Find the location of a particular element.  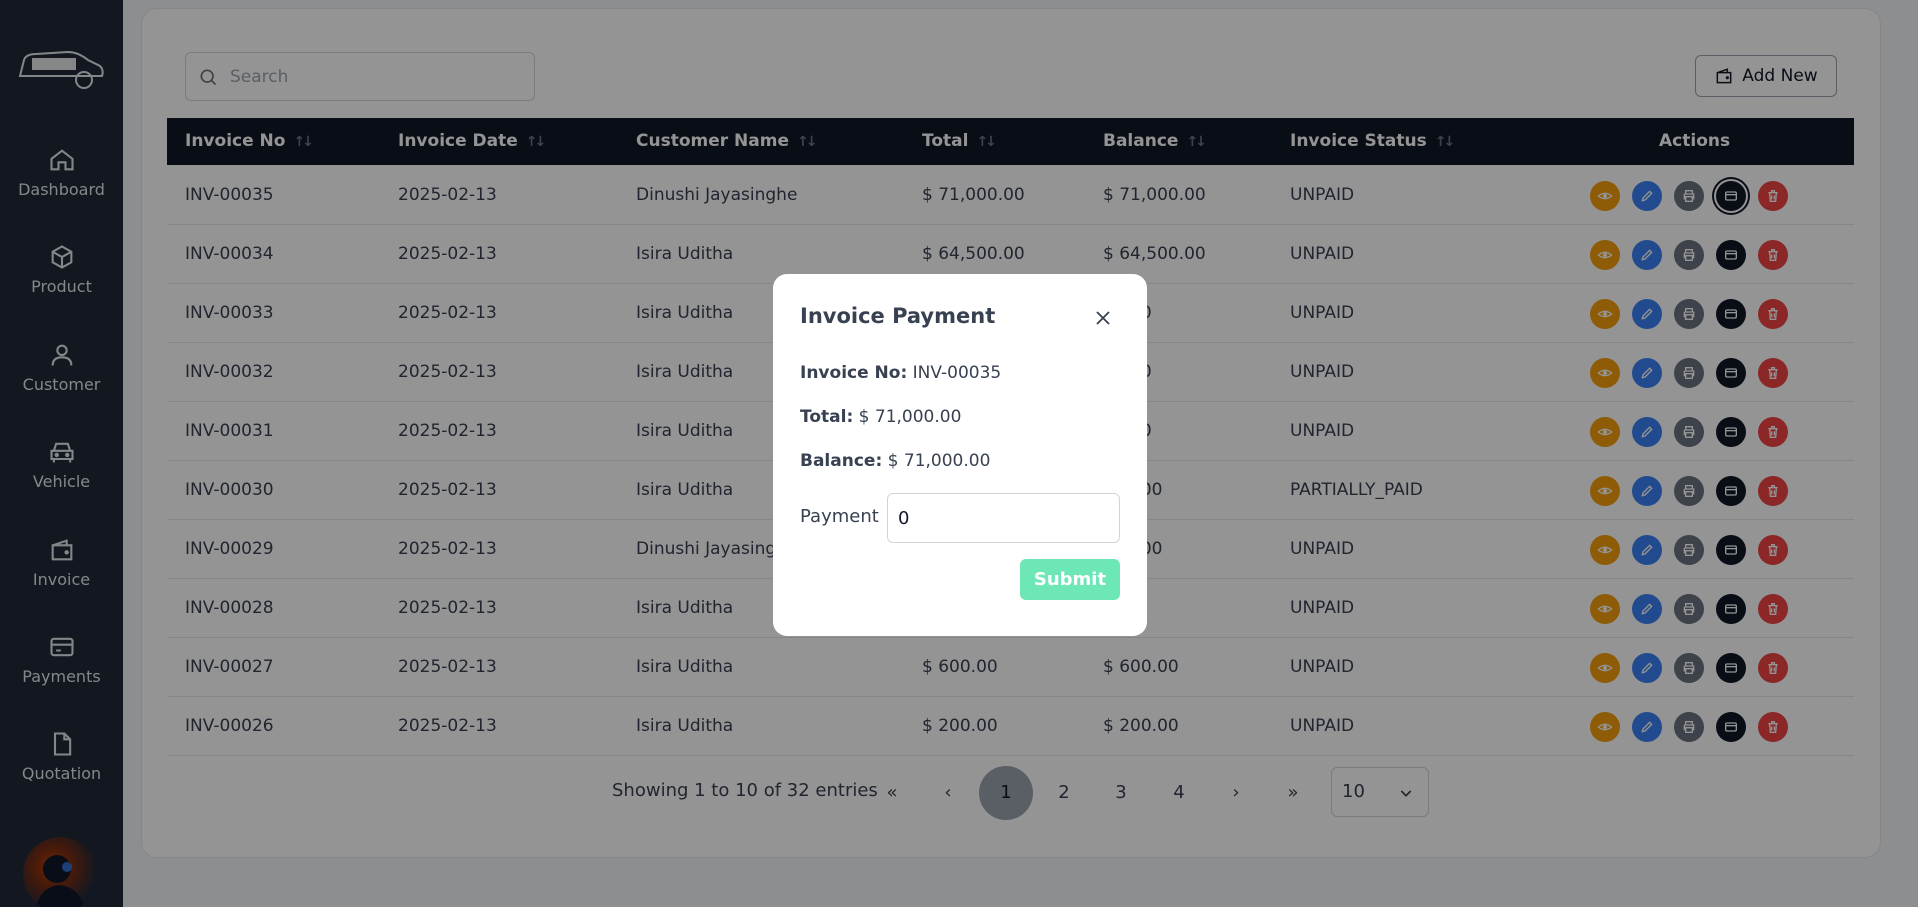

submit-button: Submit is located at coordinates (1070, 579).